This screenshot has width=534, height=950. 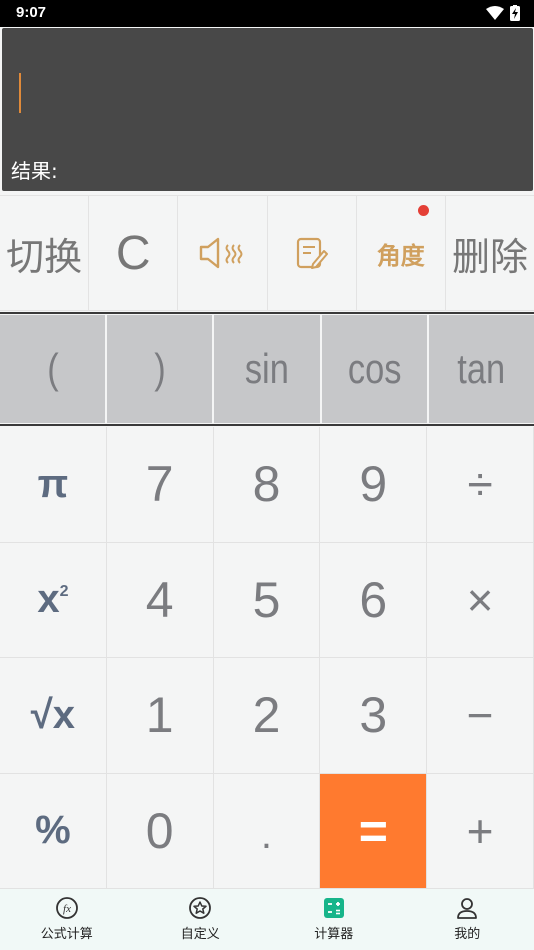 I want to click on nav-custom-label: 自定义, so click(x=200, y=934).